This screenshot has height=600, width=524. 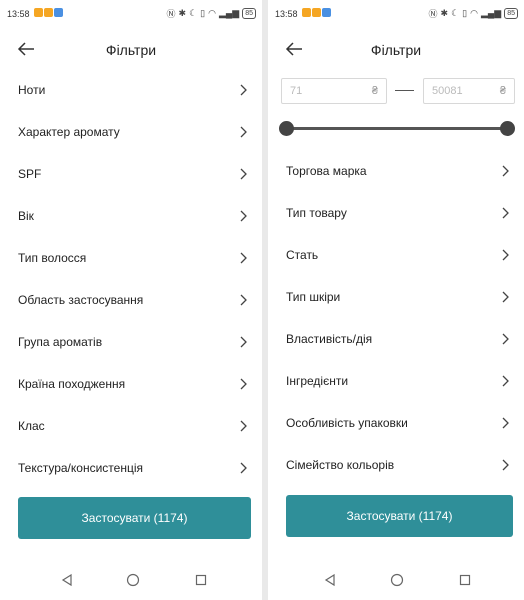 I want to click on filter-row-label: Тип волосся, so click(x=52, y=258).